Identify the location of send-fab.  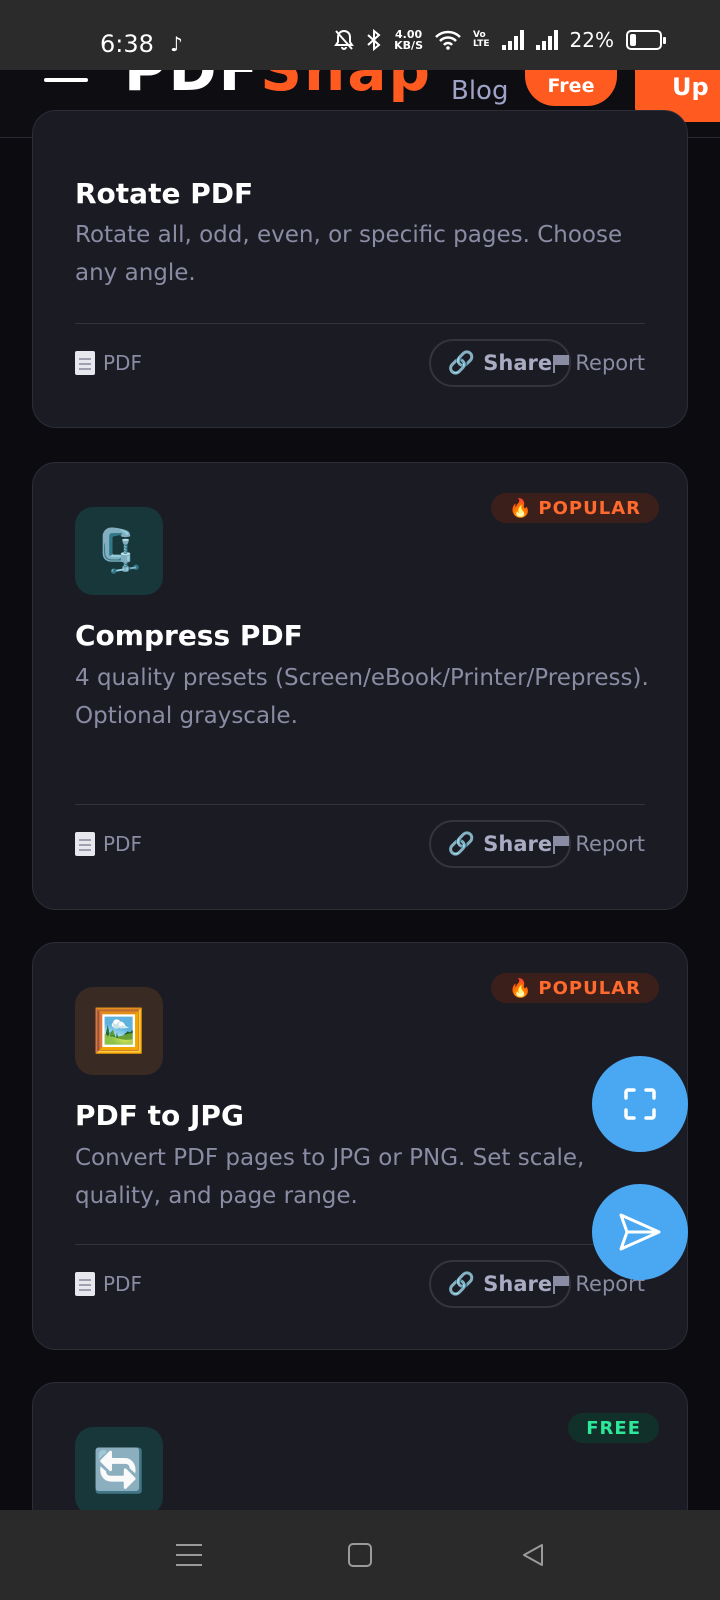
(640, 1232).